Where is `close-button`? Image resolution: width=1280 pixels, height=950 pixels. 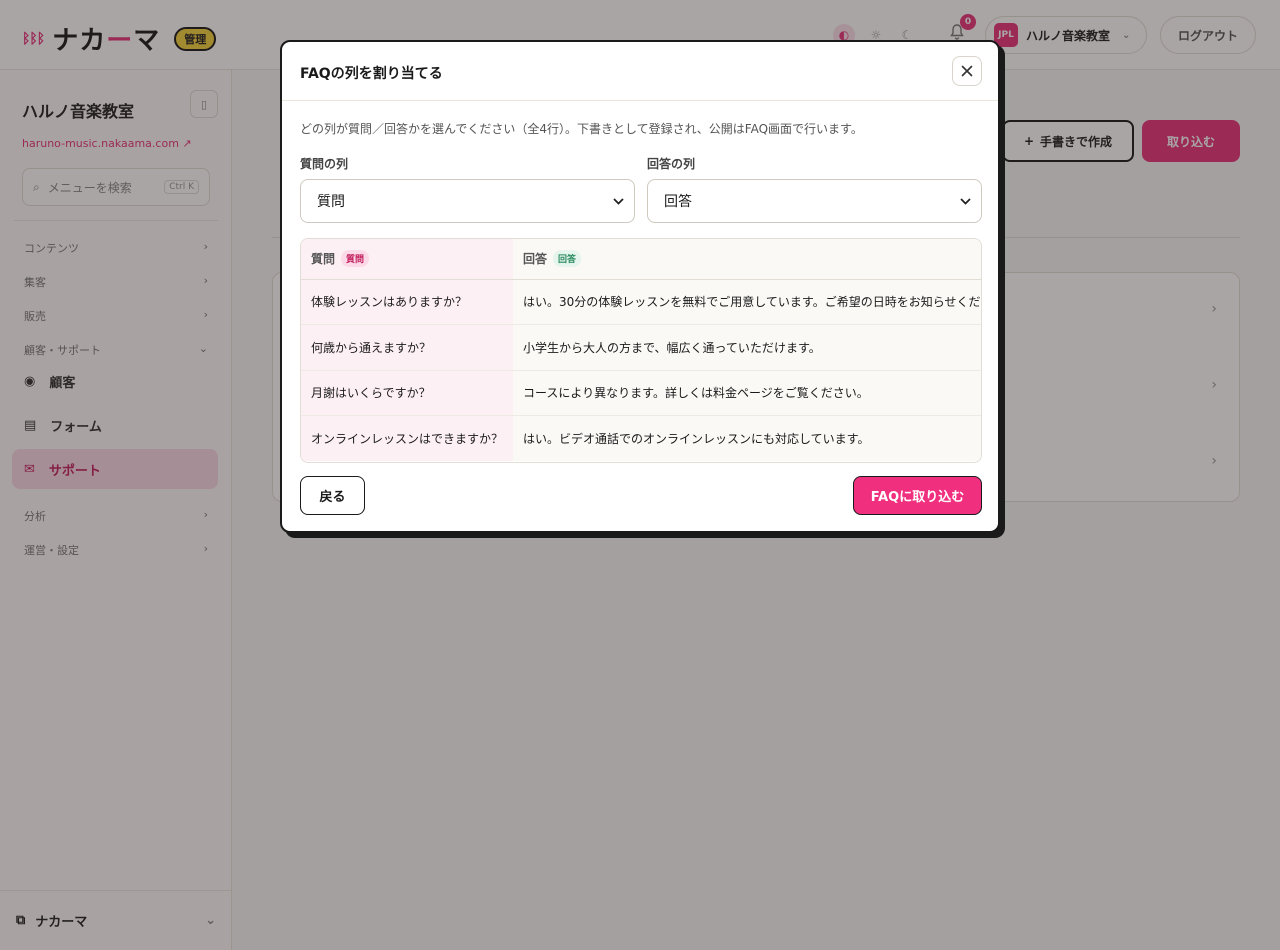
close-button is located at coordinates (967, 71).